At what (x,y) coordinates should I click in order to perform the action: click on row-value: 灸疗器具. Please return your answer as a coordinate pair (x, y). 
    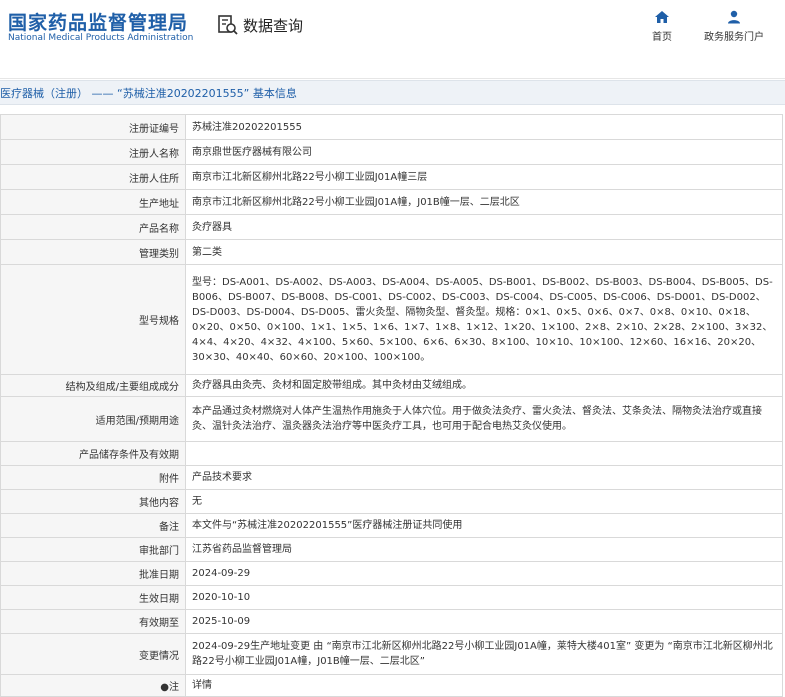
    Looking at the image, I should click on (484, 227).